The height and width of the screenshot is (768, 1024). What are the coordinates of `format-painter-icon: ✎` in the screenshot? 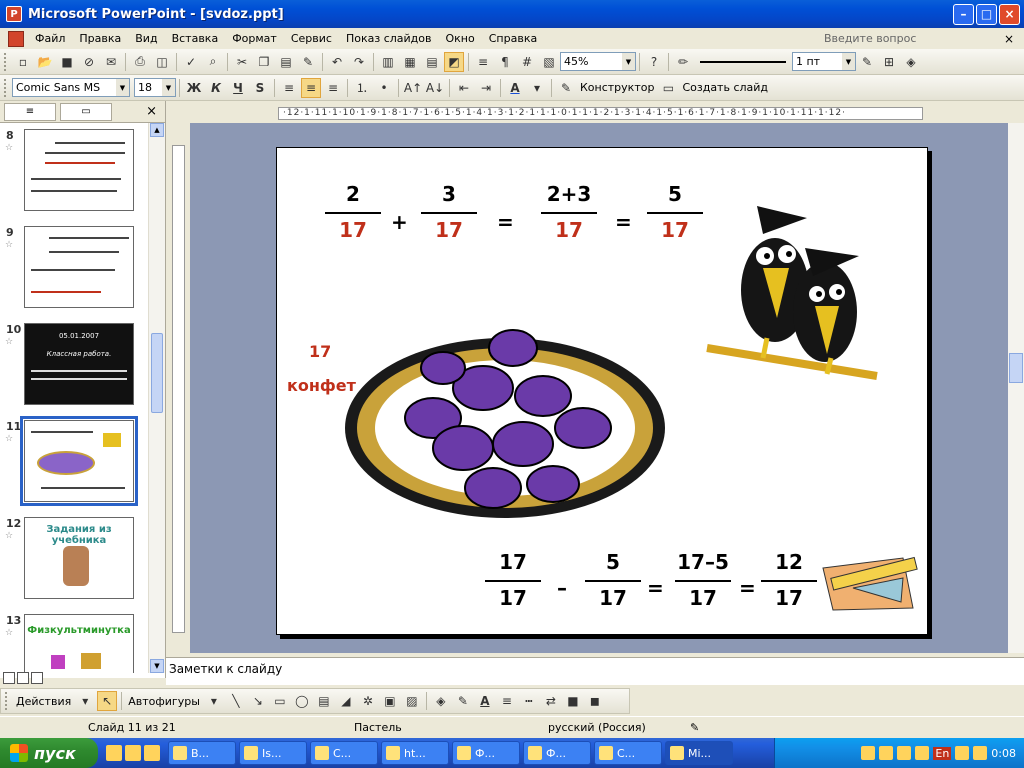 It's located at (308, 62).